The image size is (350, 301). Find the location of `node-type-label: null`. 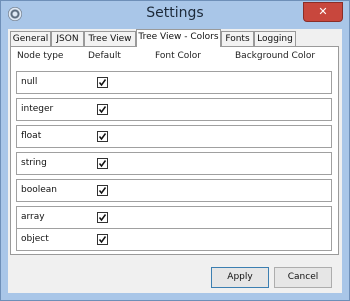

node-type-label: null is located at coordinates (29, 82).